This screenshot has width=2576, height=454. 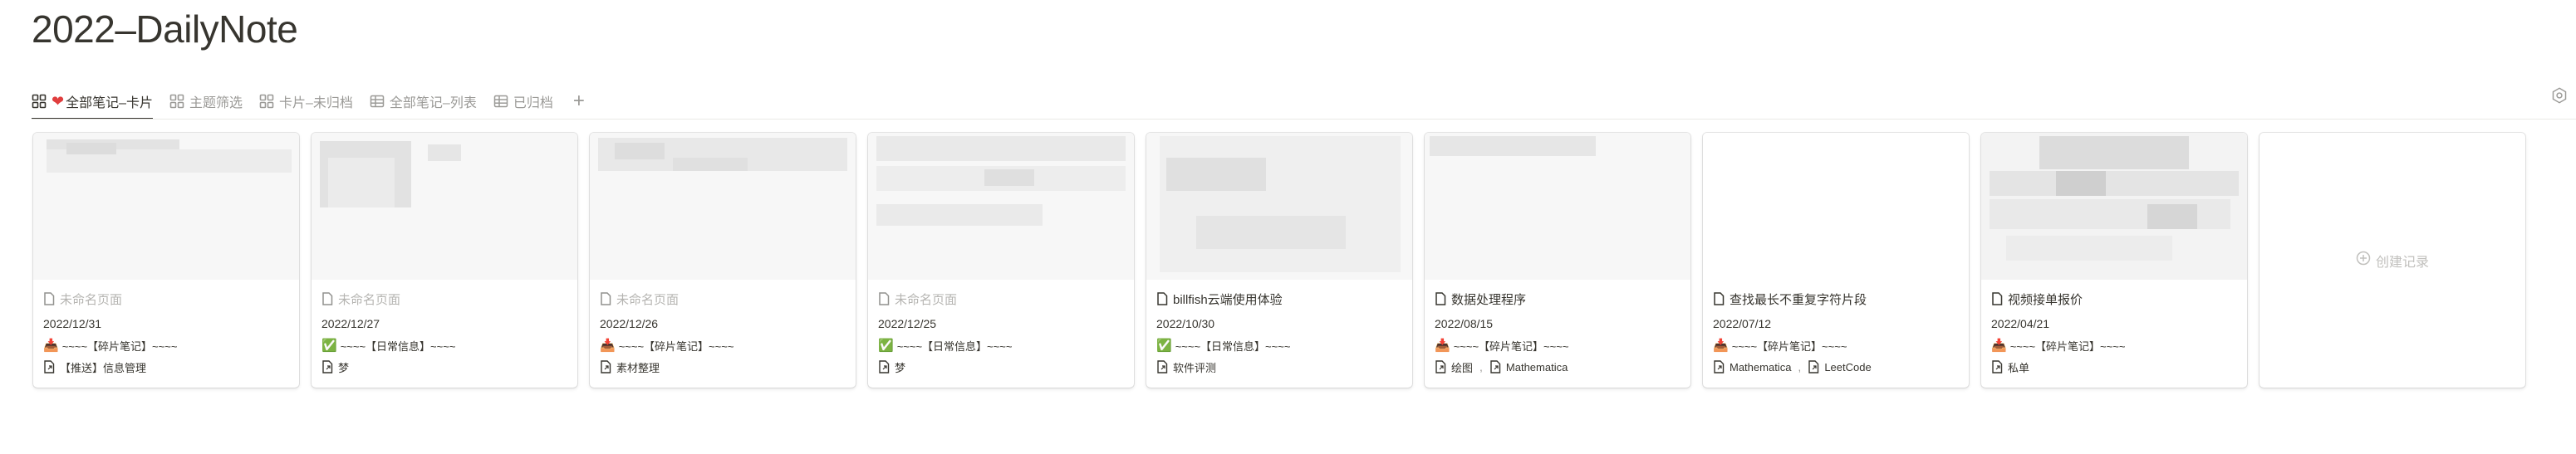 I want to click on tab-all-notes-cards: ❤ 全部笔记–卡片, so click(x=92, y=101).